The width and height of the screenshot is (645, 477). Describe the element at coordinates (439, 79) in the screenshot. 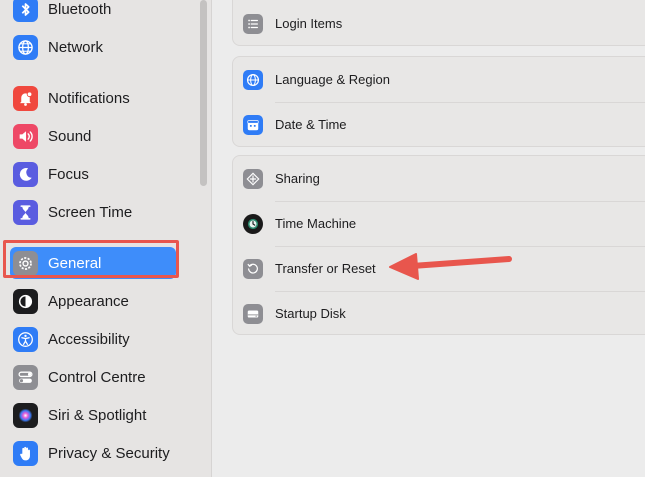

I see `row-language-region: Language & Region` at that location.